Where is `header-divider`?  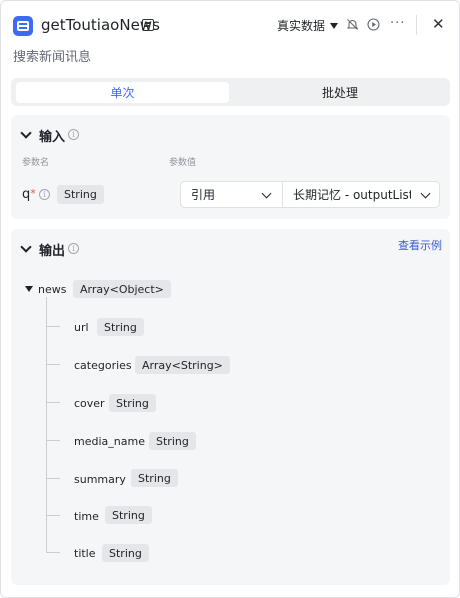 header-divider is located at coordinates (416, 25).